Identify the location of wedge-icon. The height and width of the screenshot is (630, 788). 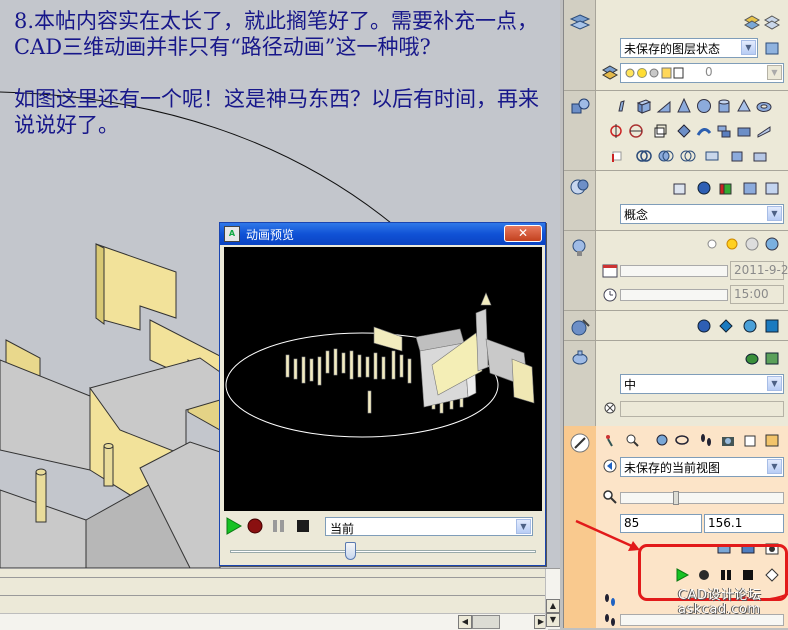
(664, 106).